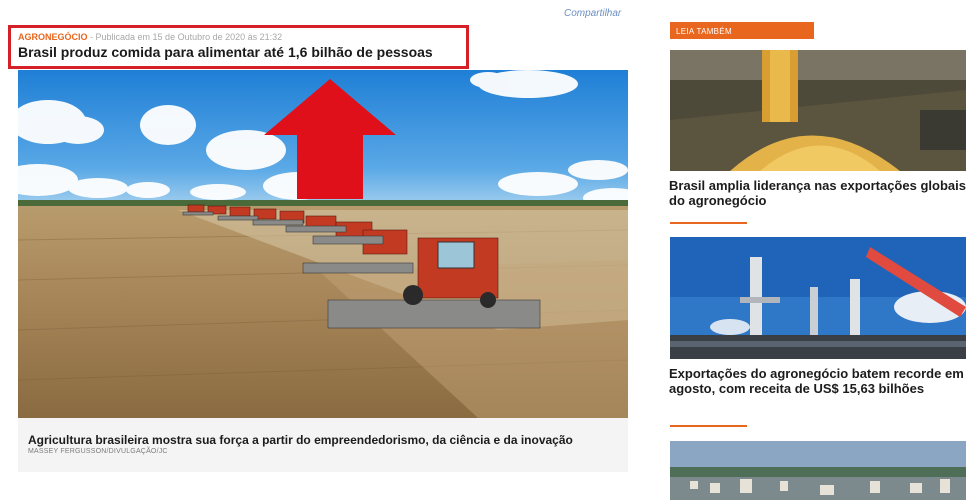 The height and width of the screenshot is (500, 966). I want to click on related-image-city, so click(818, 470).